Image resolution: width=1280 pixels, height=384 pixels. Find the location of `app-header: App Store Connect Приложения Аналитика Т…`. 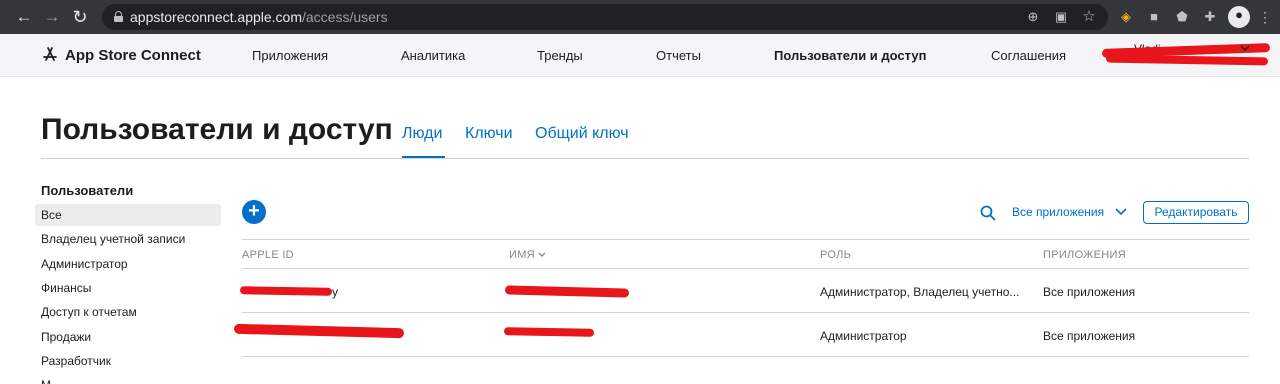

app-header: App Store Connect Приложения Аналитика Т… is located at coordinates (640, 55).